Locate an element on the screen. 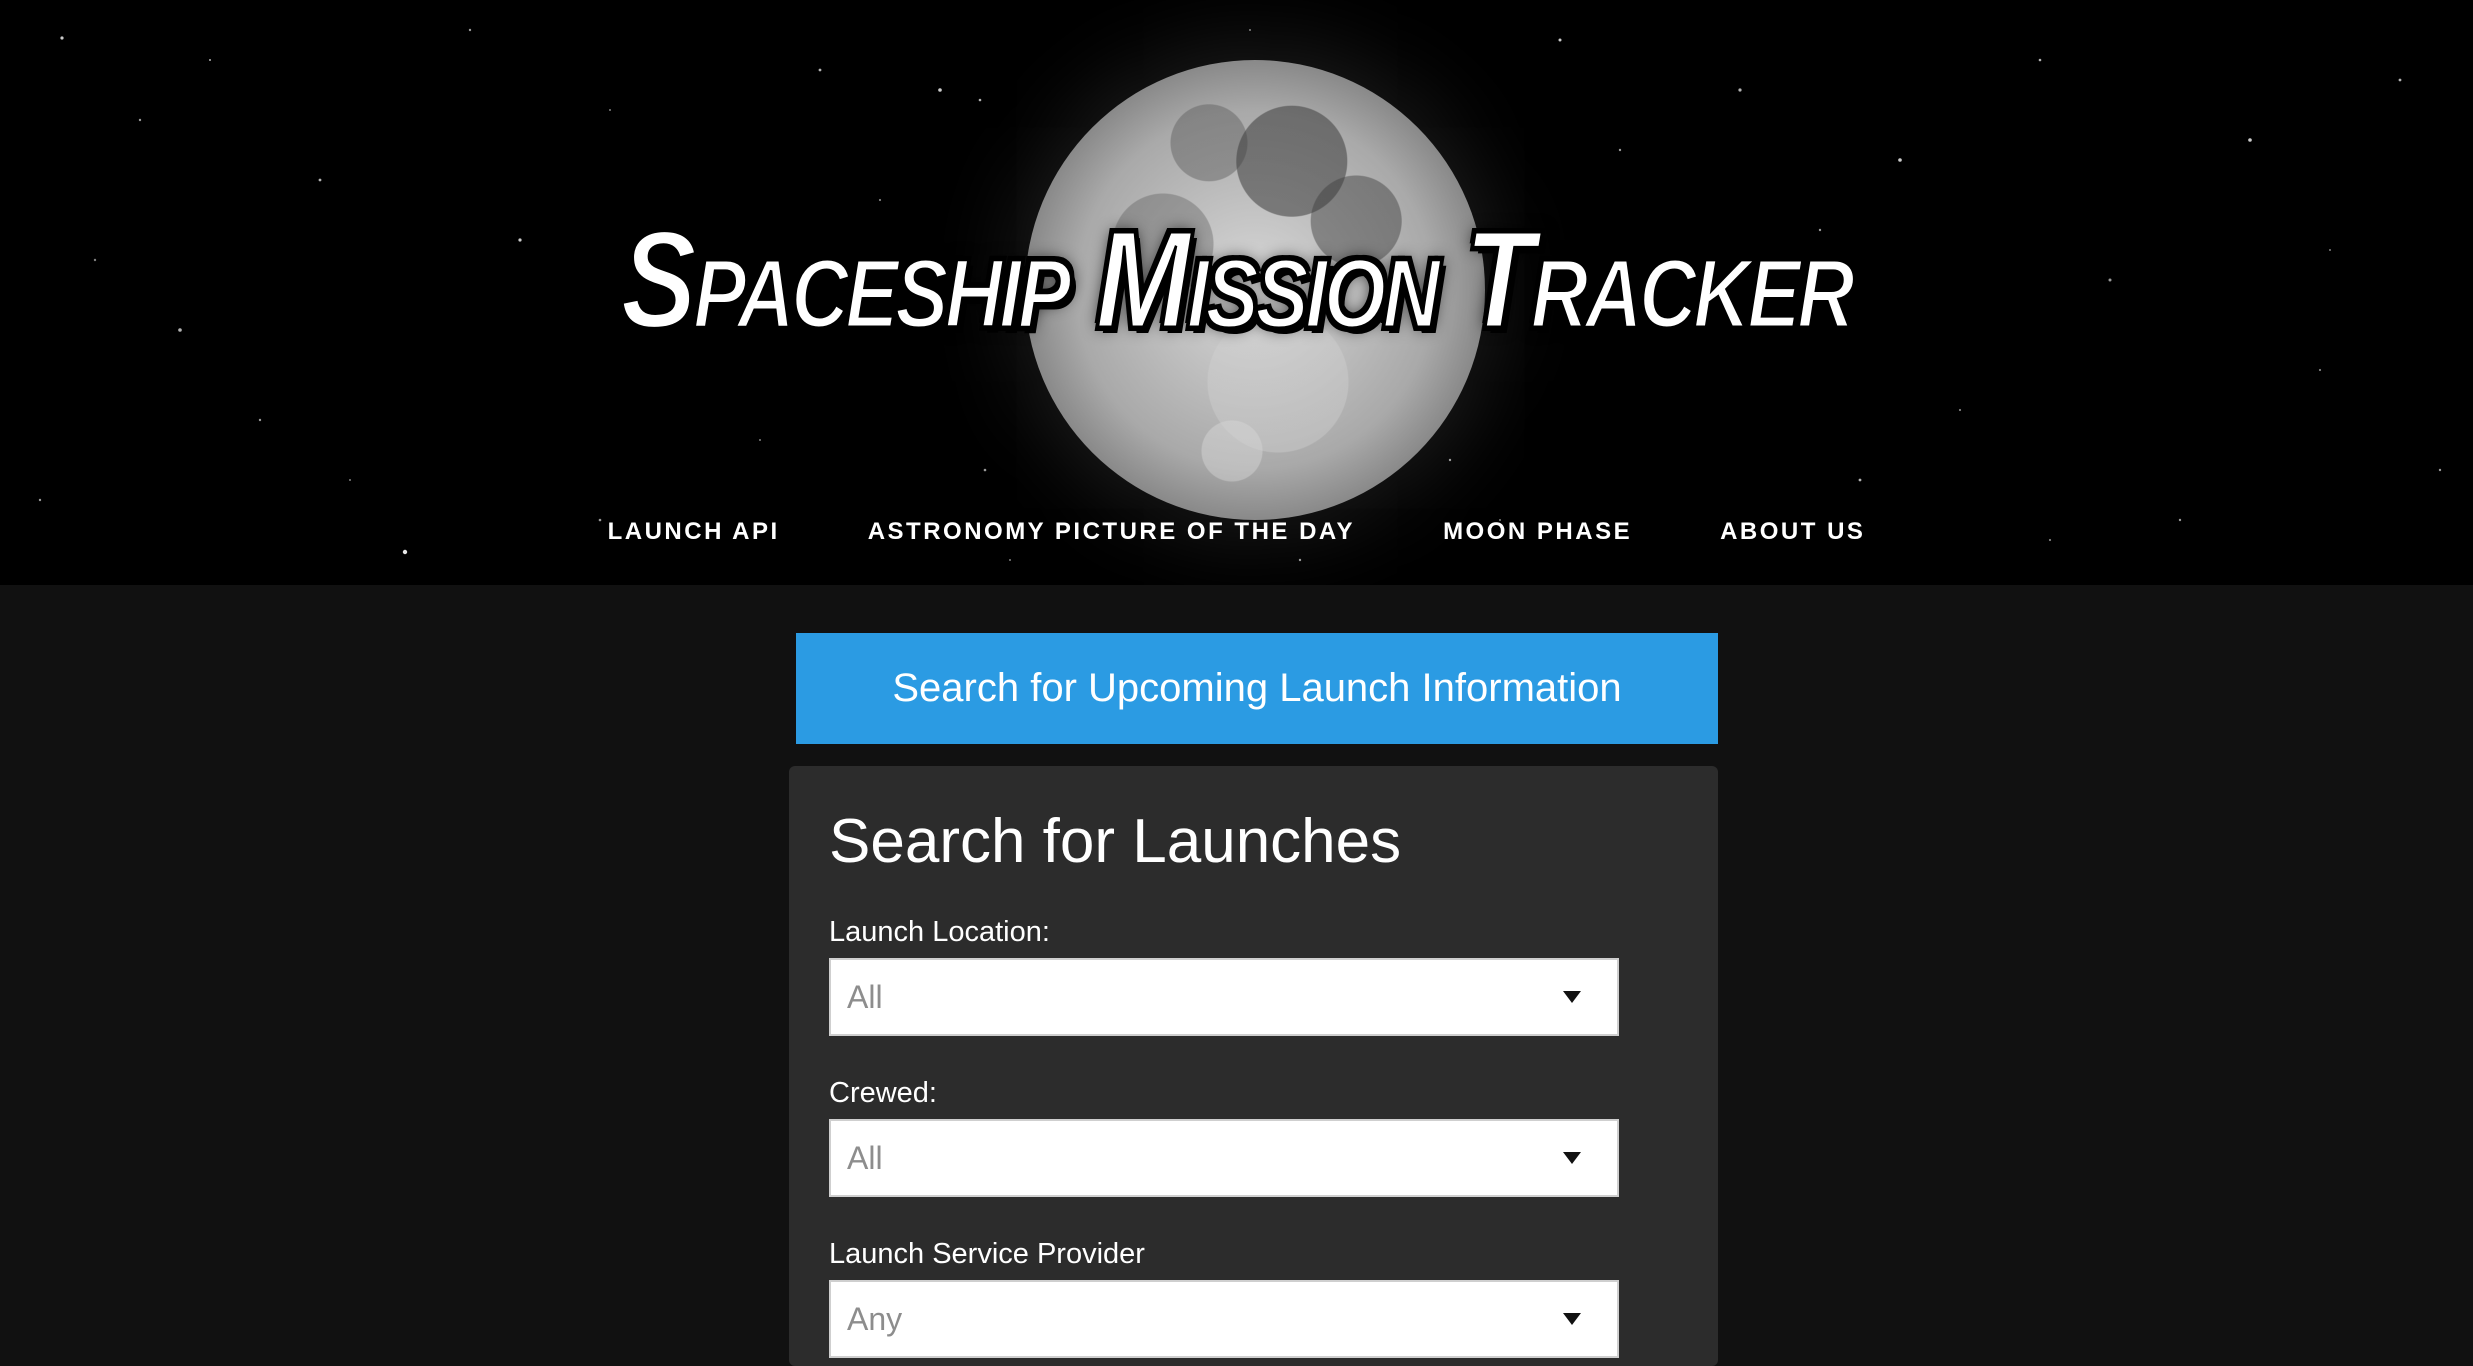 This screenshot has width=2473, height=1366. logo-text: Spaceship Mission Tracker is located at coordinates (1238, 280).